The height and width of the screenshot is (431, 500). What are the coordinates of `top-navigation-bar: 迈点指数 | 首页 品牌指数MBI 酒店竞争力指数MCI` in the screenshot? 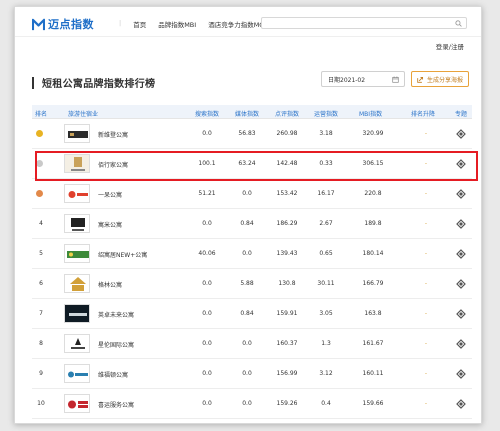 It's located at (248, 22).